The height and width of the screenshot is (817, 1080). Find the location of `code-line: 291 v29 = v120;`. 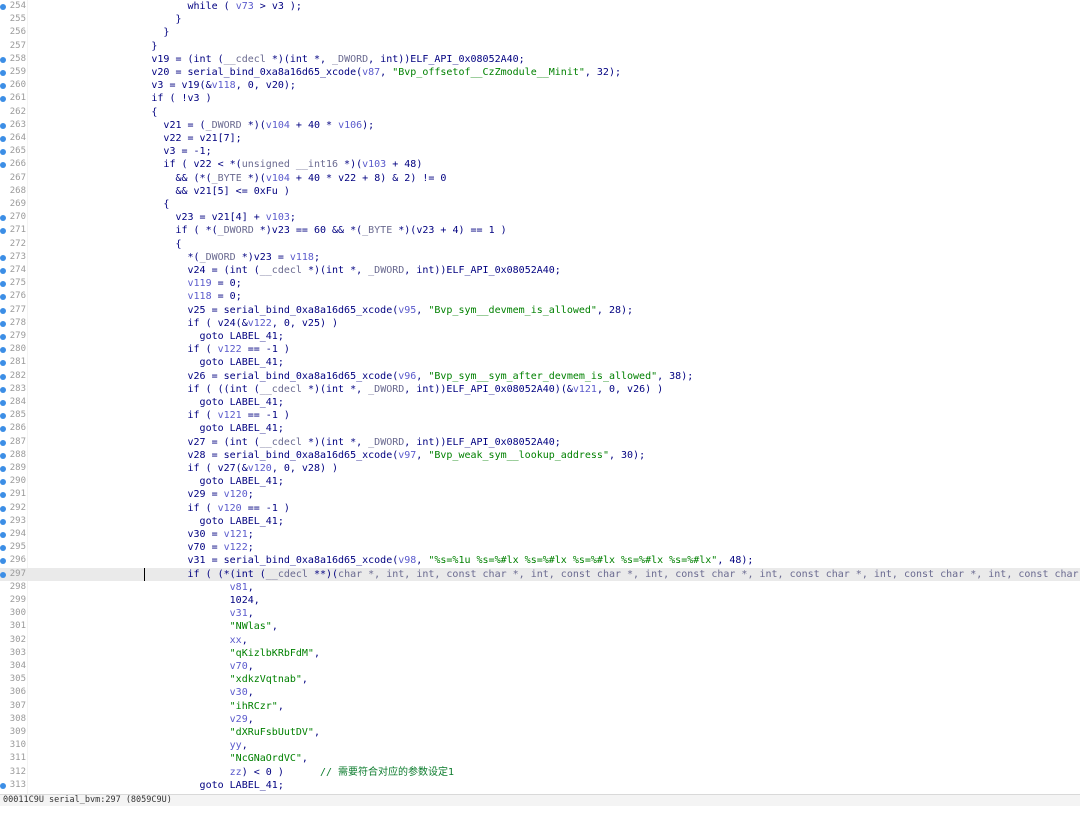

code-line: 291 v29 = v120; is located at coordinates (540, 494).